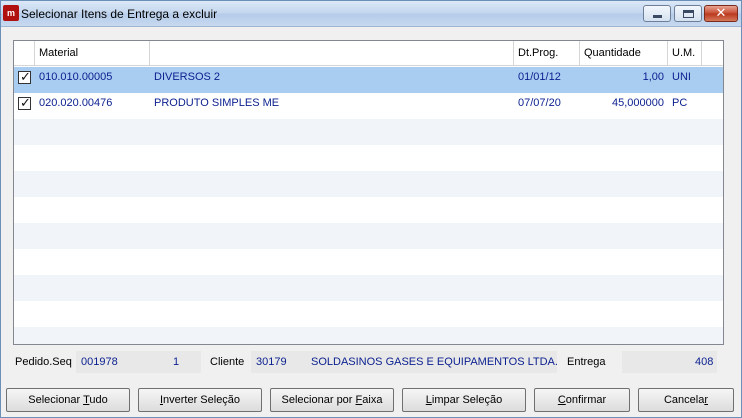 The width and height of the screenshot is (742, 418). I want to click on button-label: impar Seleção, so click(467, 400).